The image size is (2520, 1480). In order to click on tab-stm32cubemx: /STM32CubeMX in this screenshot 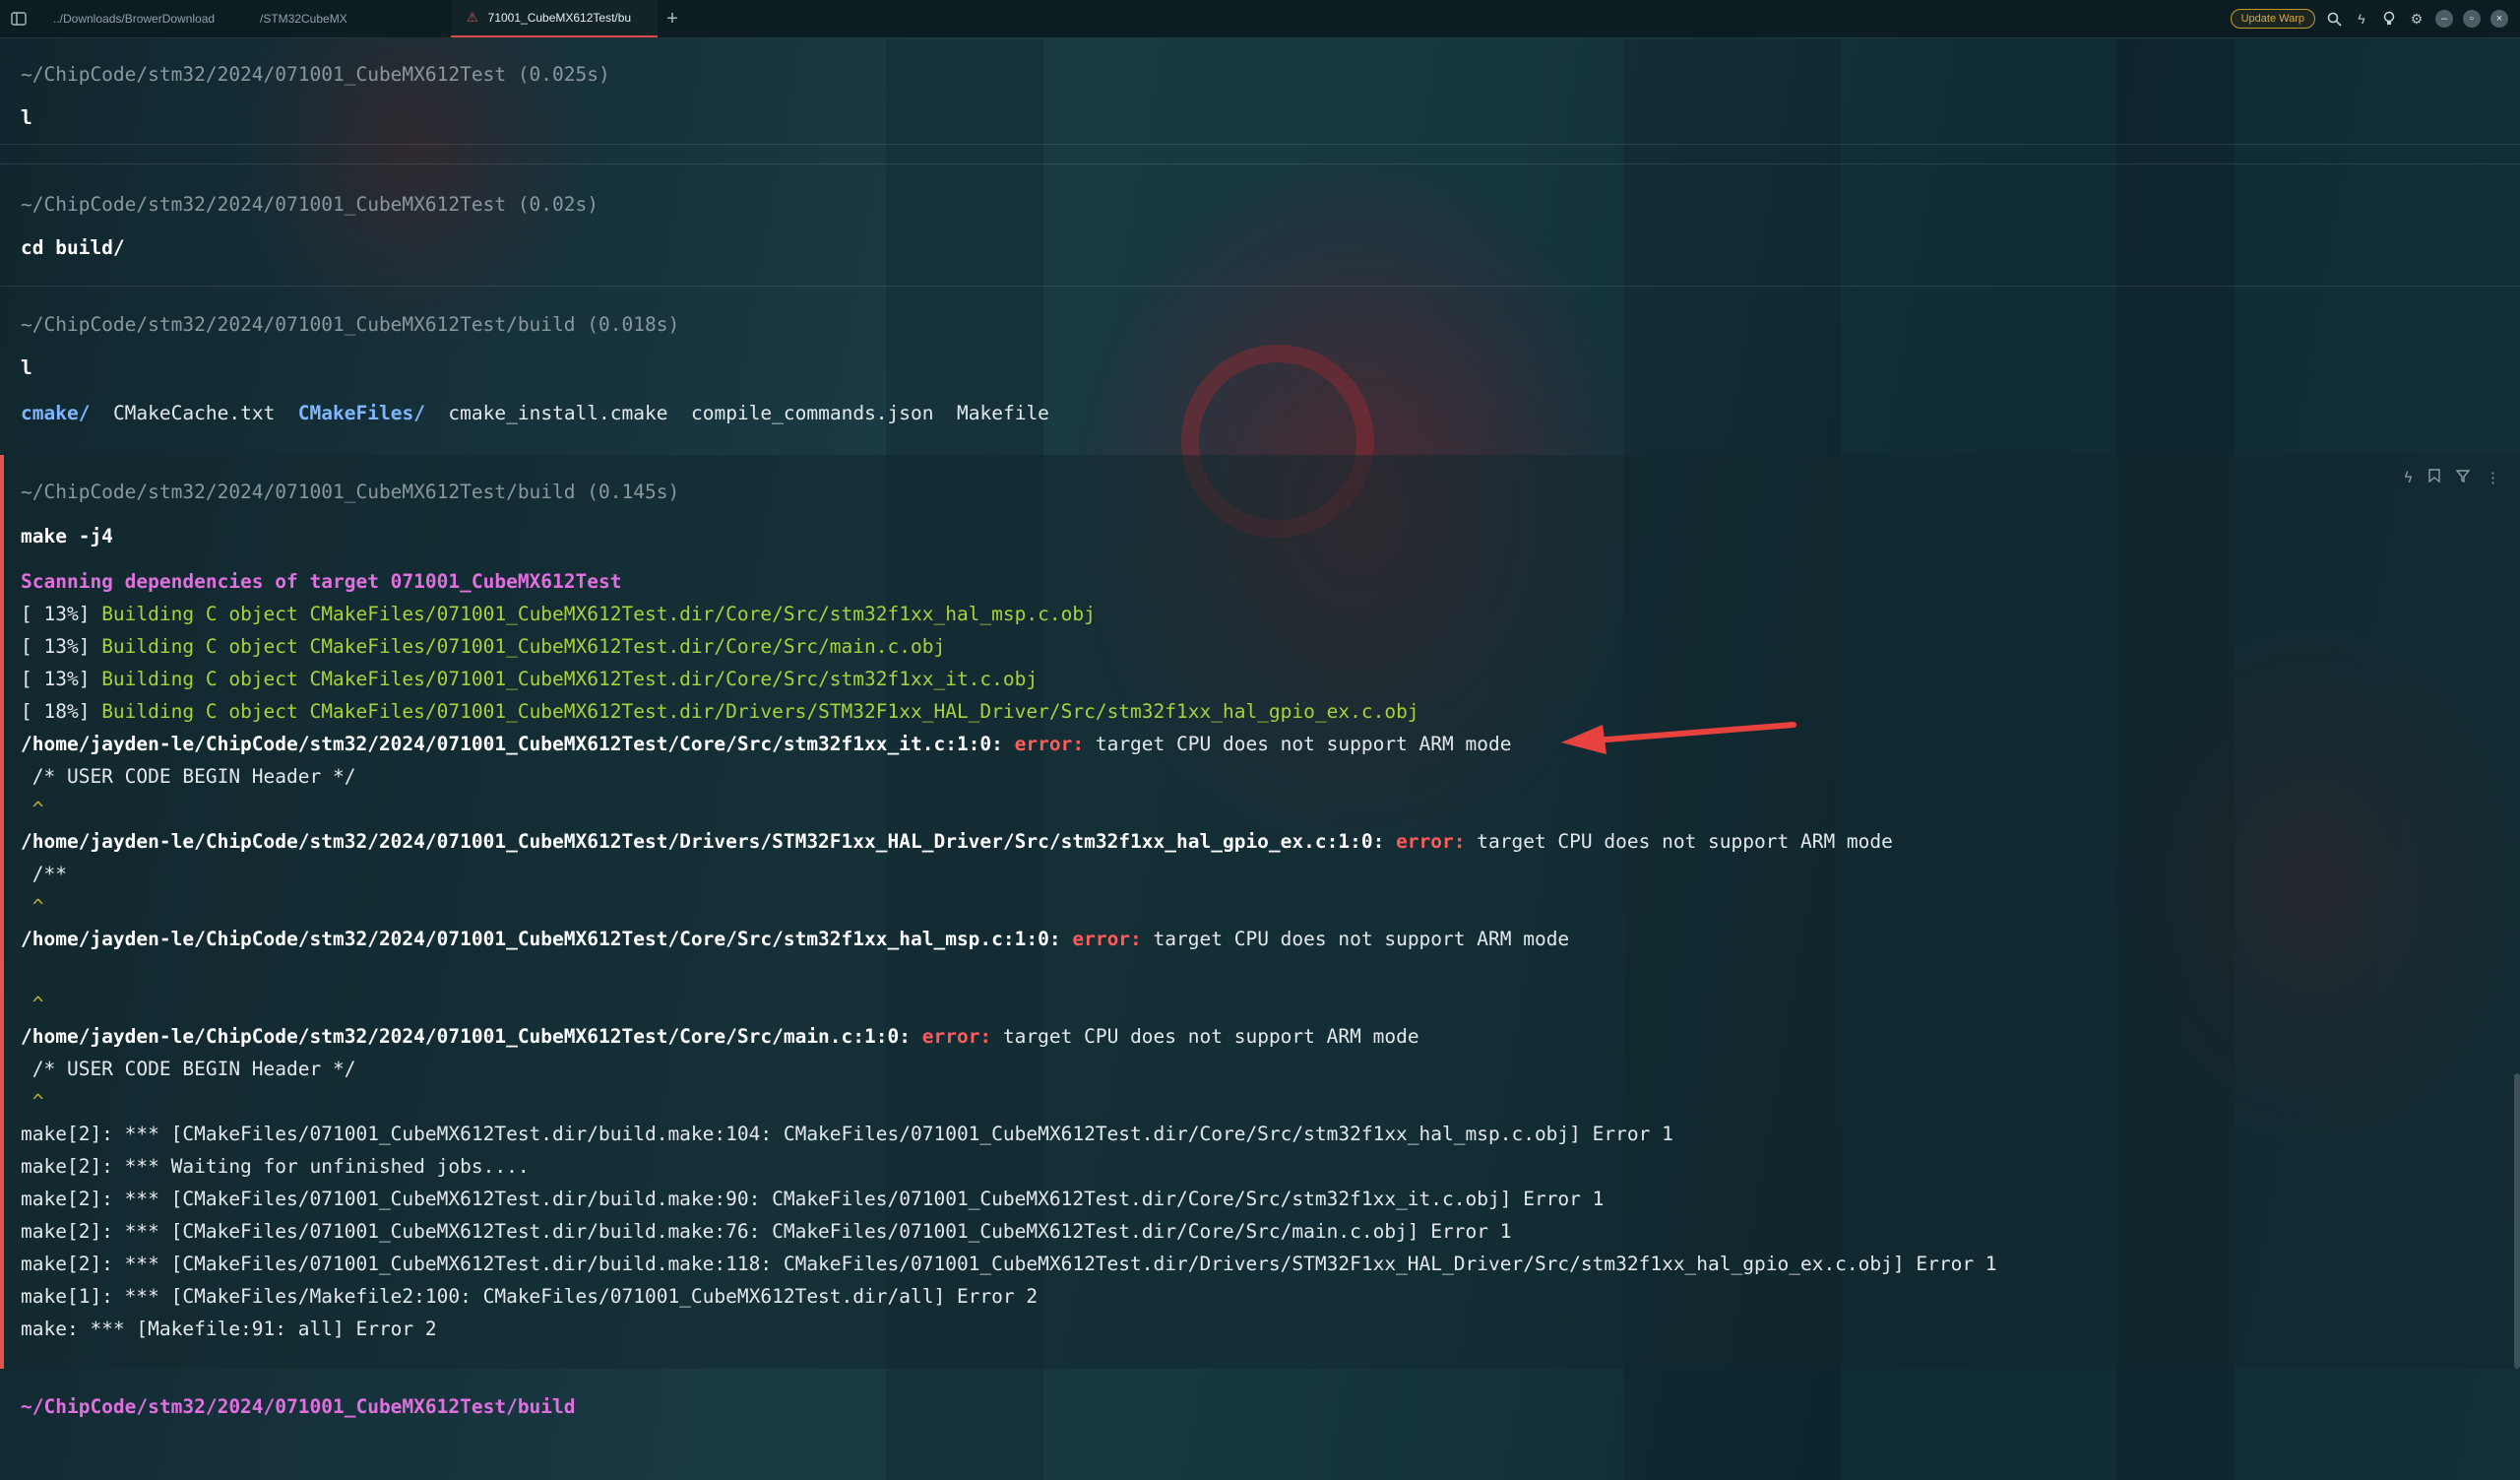, I will do `click(347, 18)`.